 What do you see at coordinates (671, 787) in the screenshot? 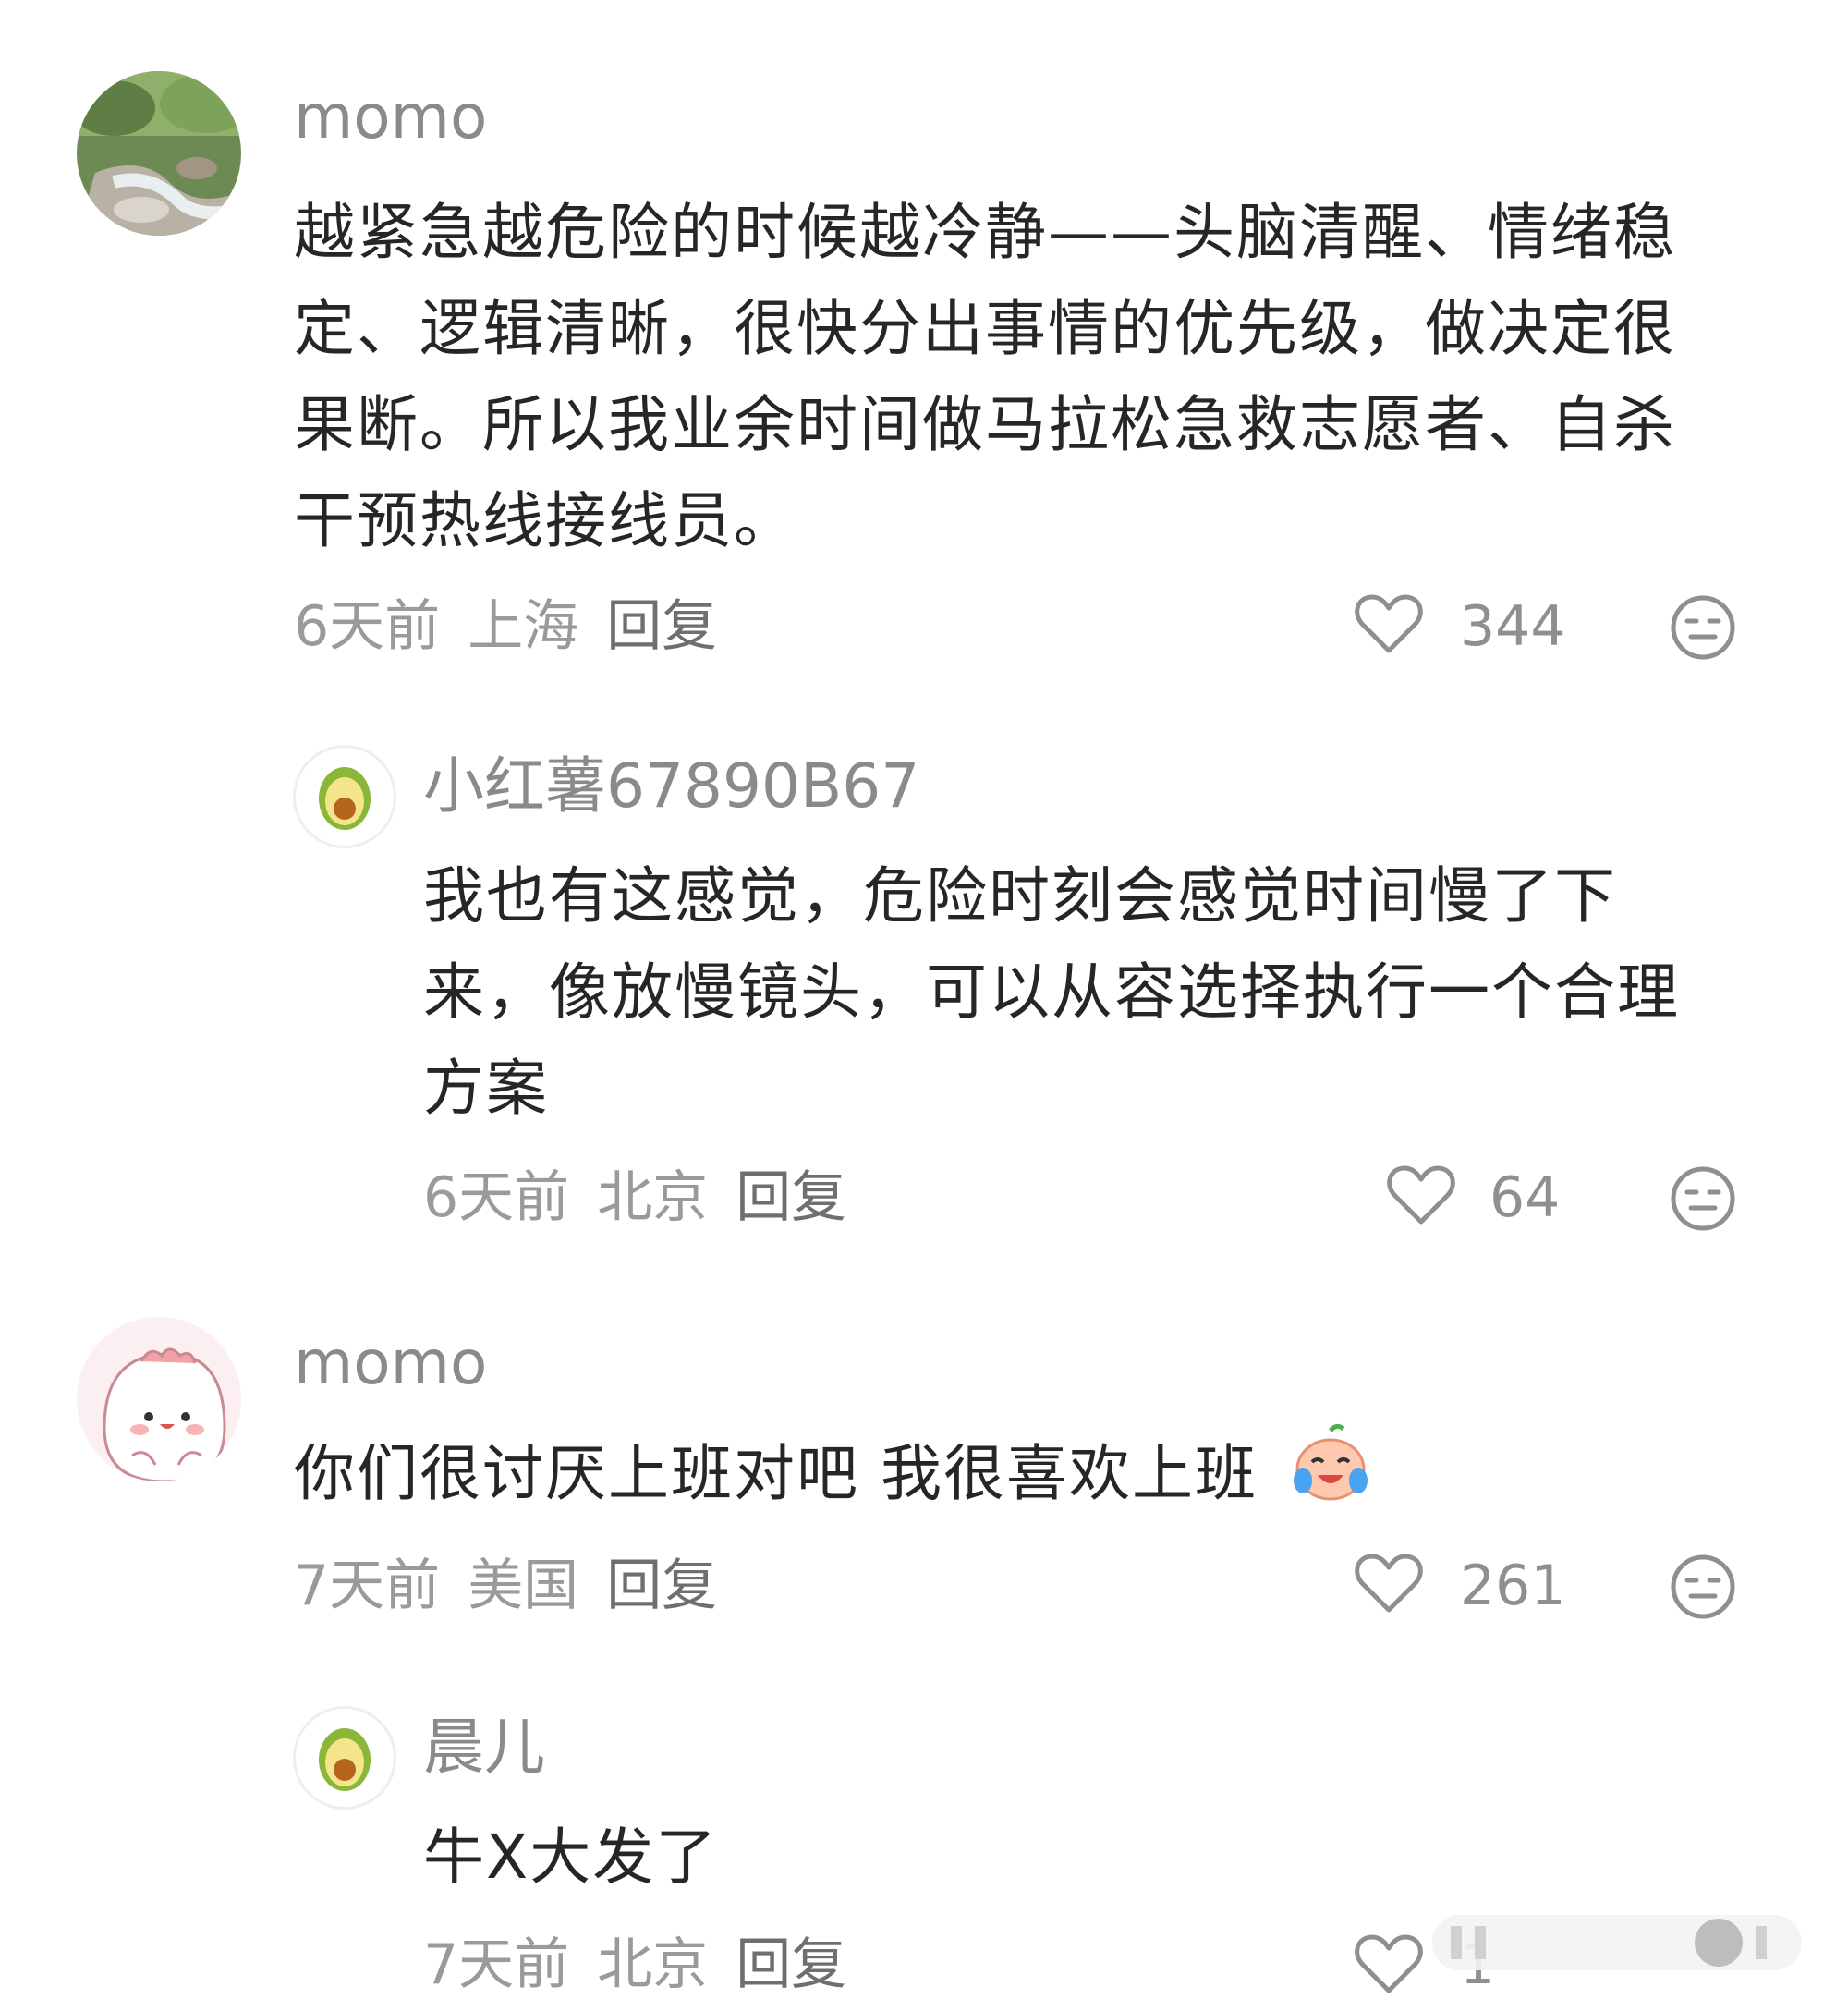
I see `reply-username: 小红薯67890B67` at bounding box center [671, 787].